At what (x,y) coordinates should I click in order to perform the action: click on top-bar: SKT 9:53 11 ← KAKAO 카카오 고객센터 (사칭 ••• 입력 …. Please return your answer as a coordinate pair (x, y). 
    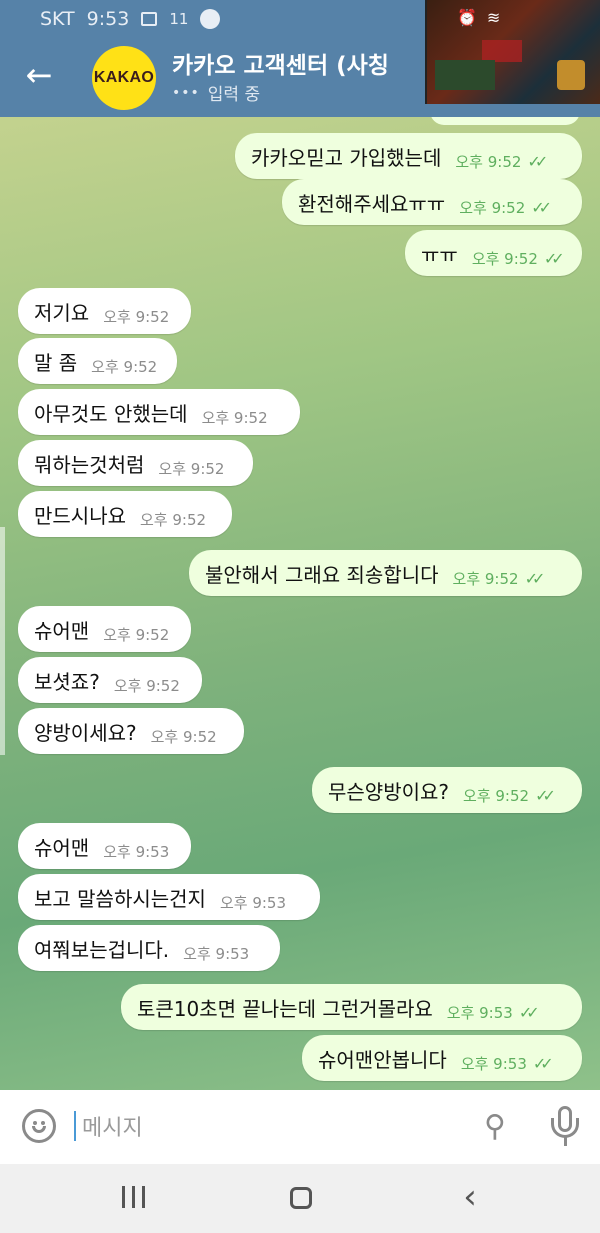
    Looking at the image, I should click on (300, 58).